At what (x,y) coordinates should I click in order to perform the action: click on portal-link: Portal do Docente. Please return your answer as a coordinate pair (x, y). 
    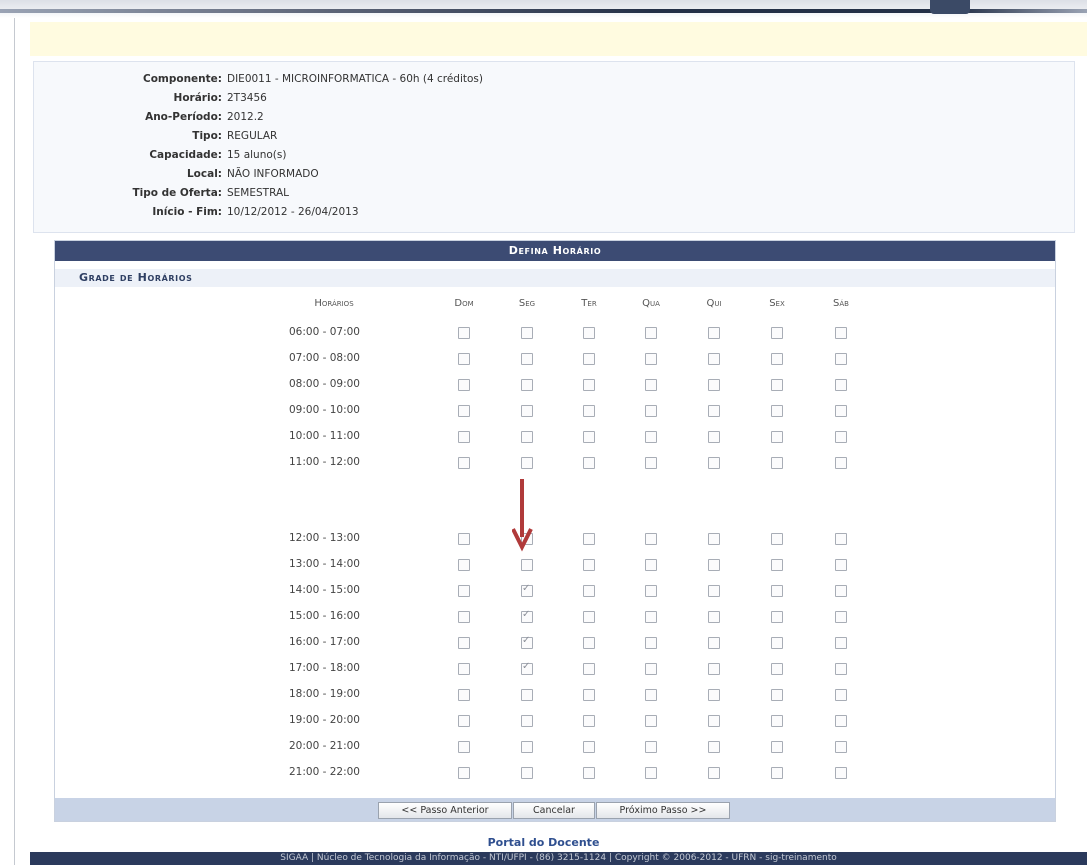
    Looking at the image, I should click on (543, 842).